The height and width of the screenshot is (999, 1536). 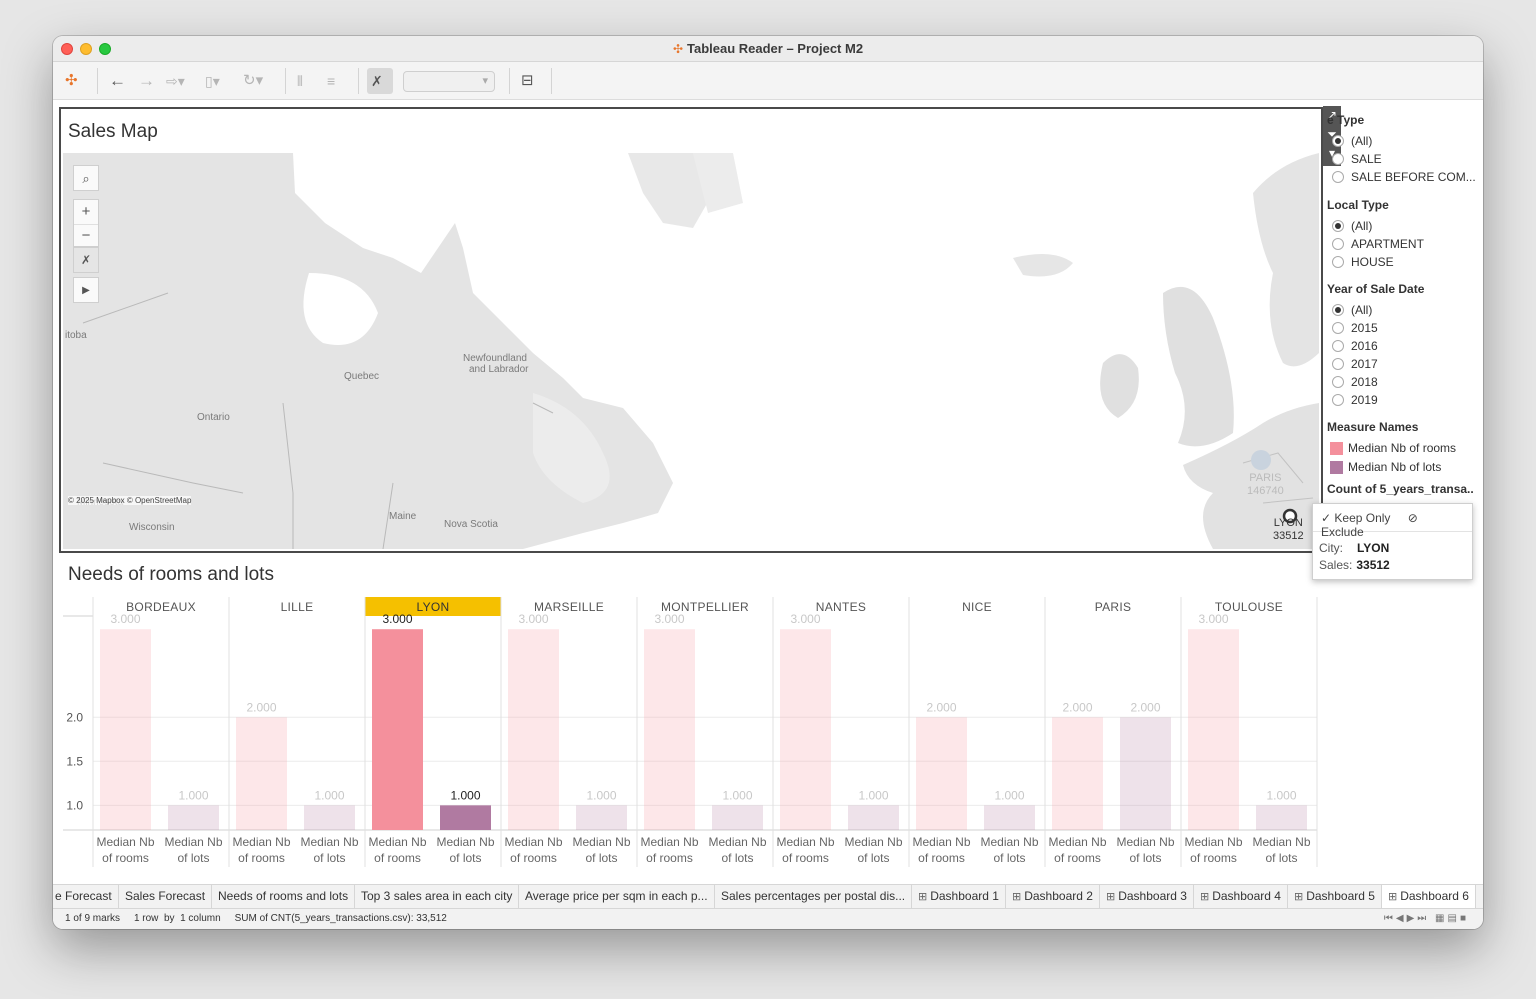 I want to click on y-tick-label: 1.0, so click(x=74, y=805).